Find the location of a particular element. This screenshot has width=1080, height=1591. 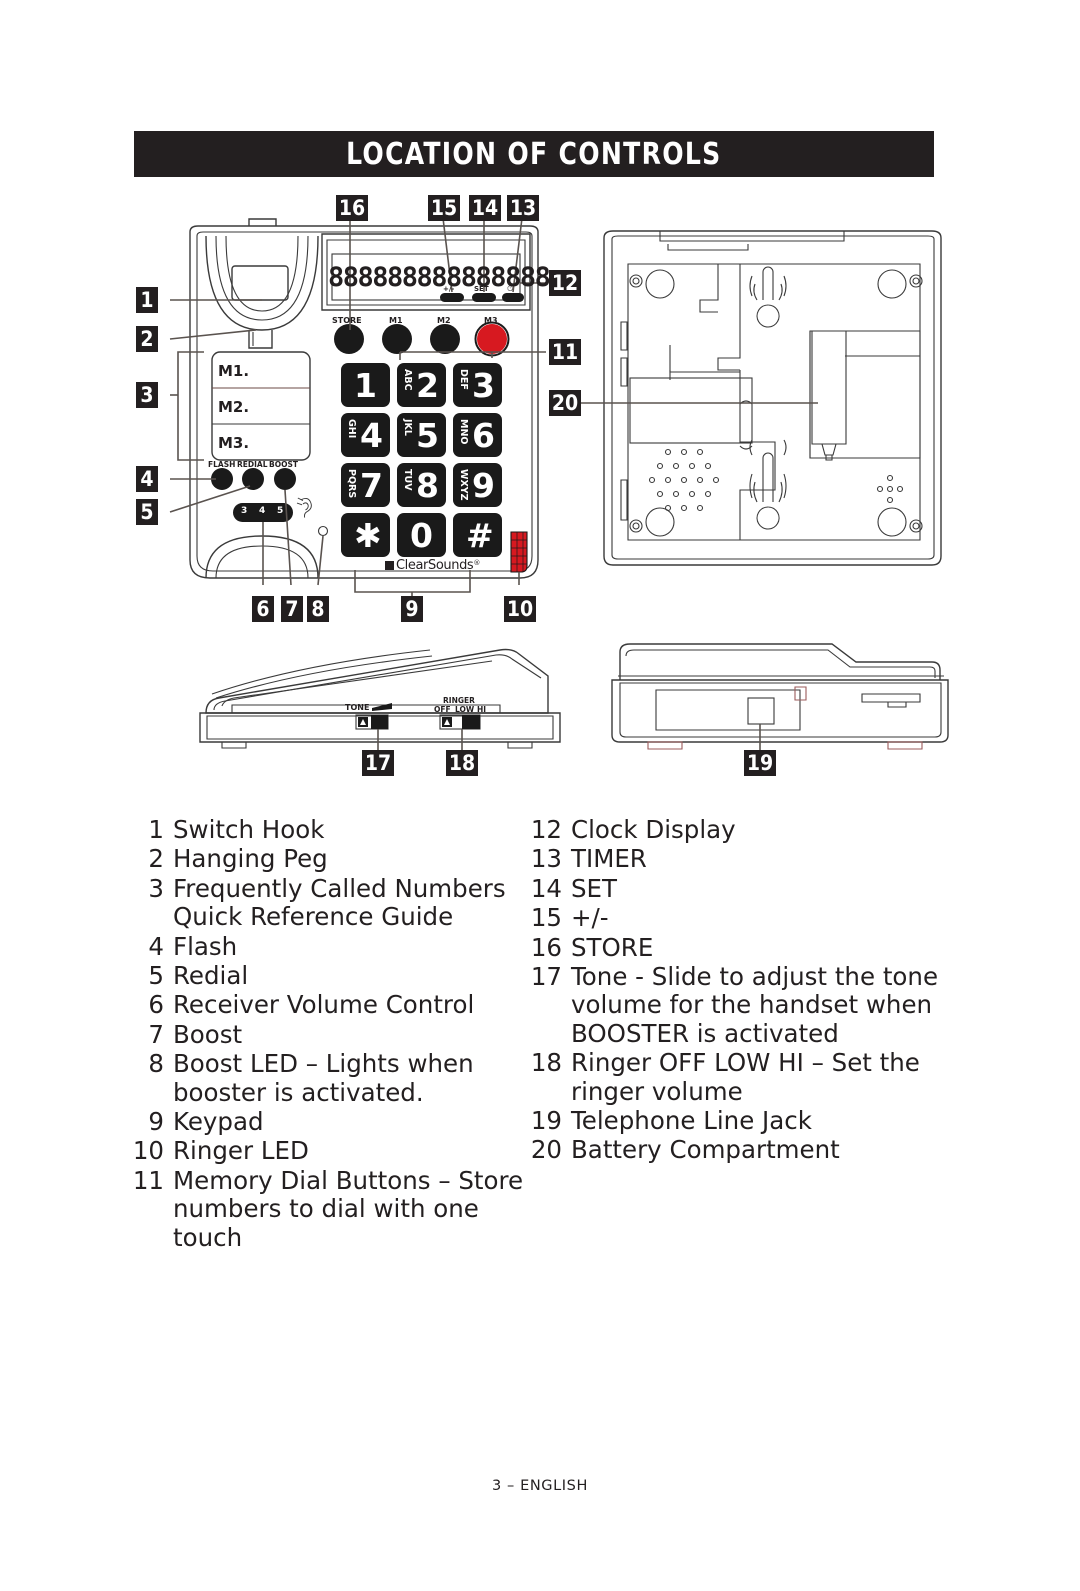

m2-button-label: M2 is located at coordinates (444, 321).